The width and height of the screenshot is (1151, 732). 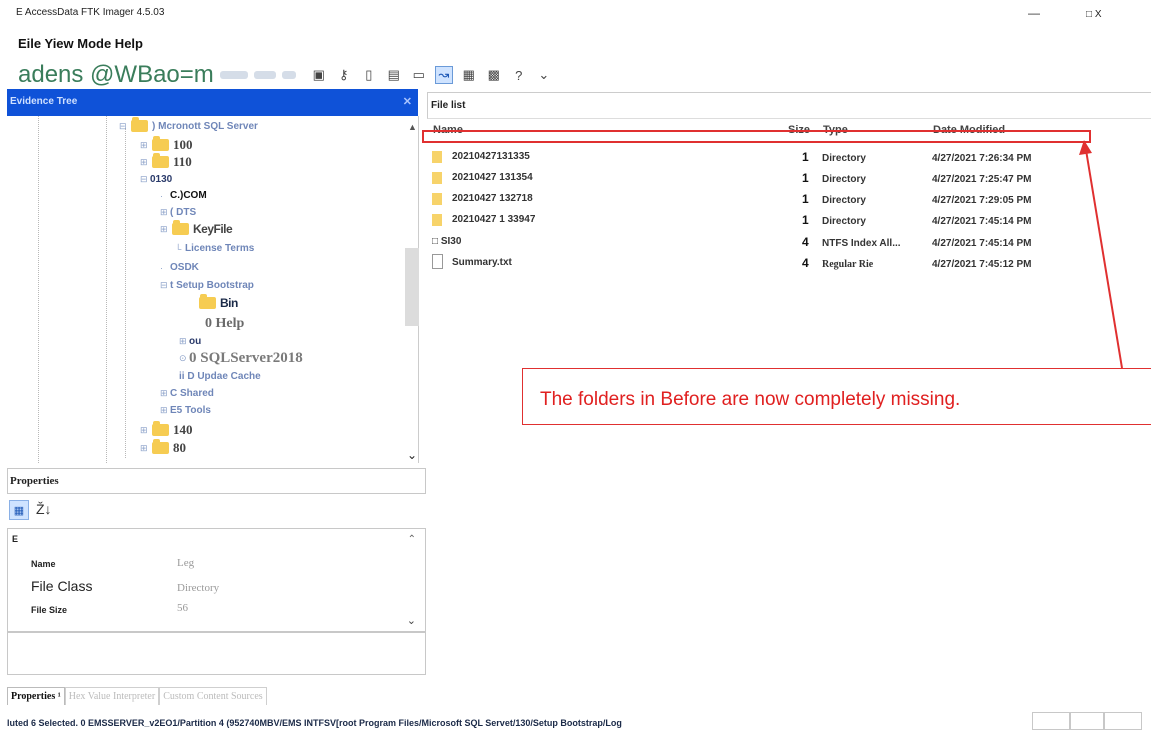 I want to click on file-size: 4, so click(x=805, y=263).